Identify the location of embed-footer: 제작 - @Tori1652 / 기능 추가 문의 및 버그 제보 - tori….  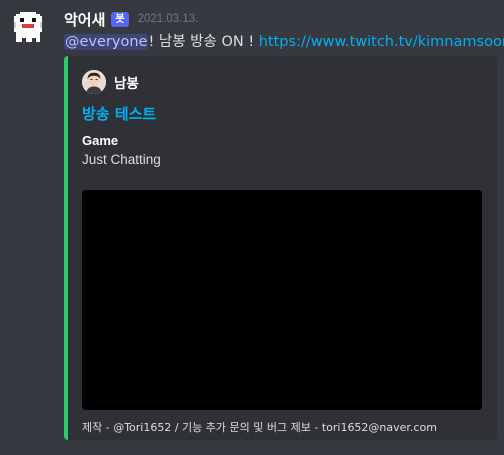
(259, 427).